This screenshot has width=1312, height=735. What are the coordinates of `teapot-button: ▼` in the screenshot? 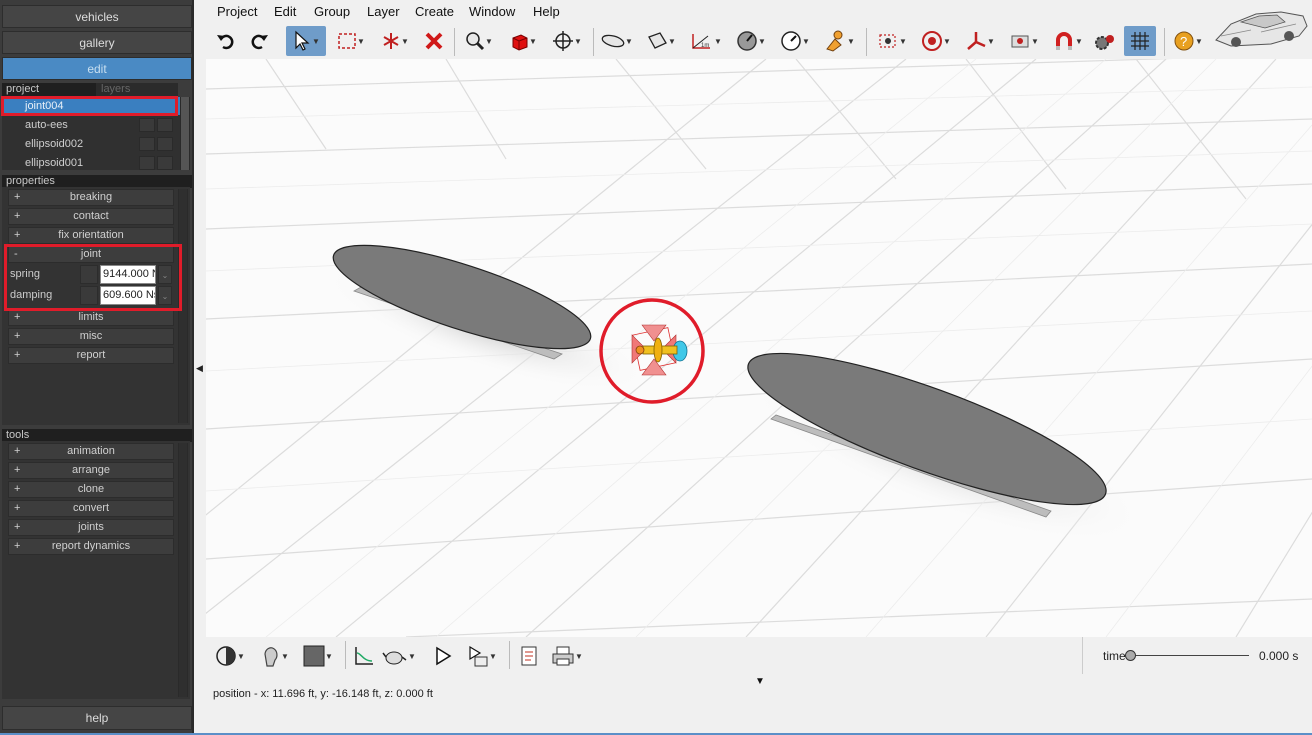 It's located at (399, 656).